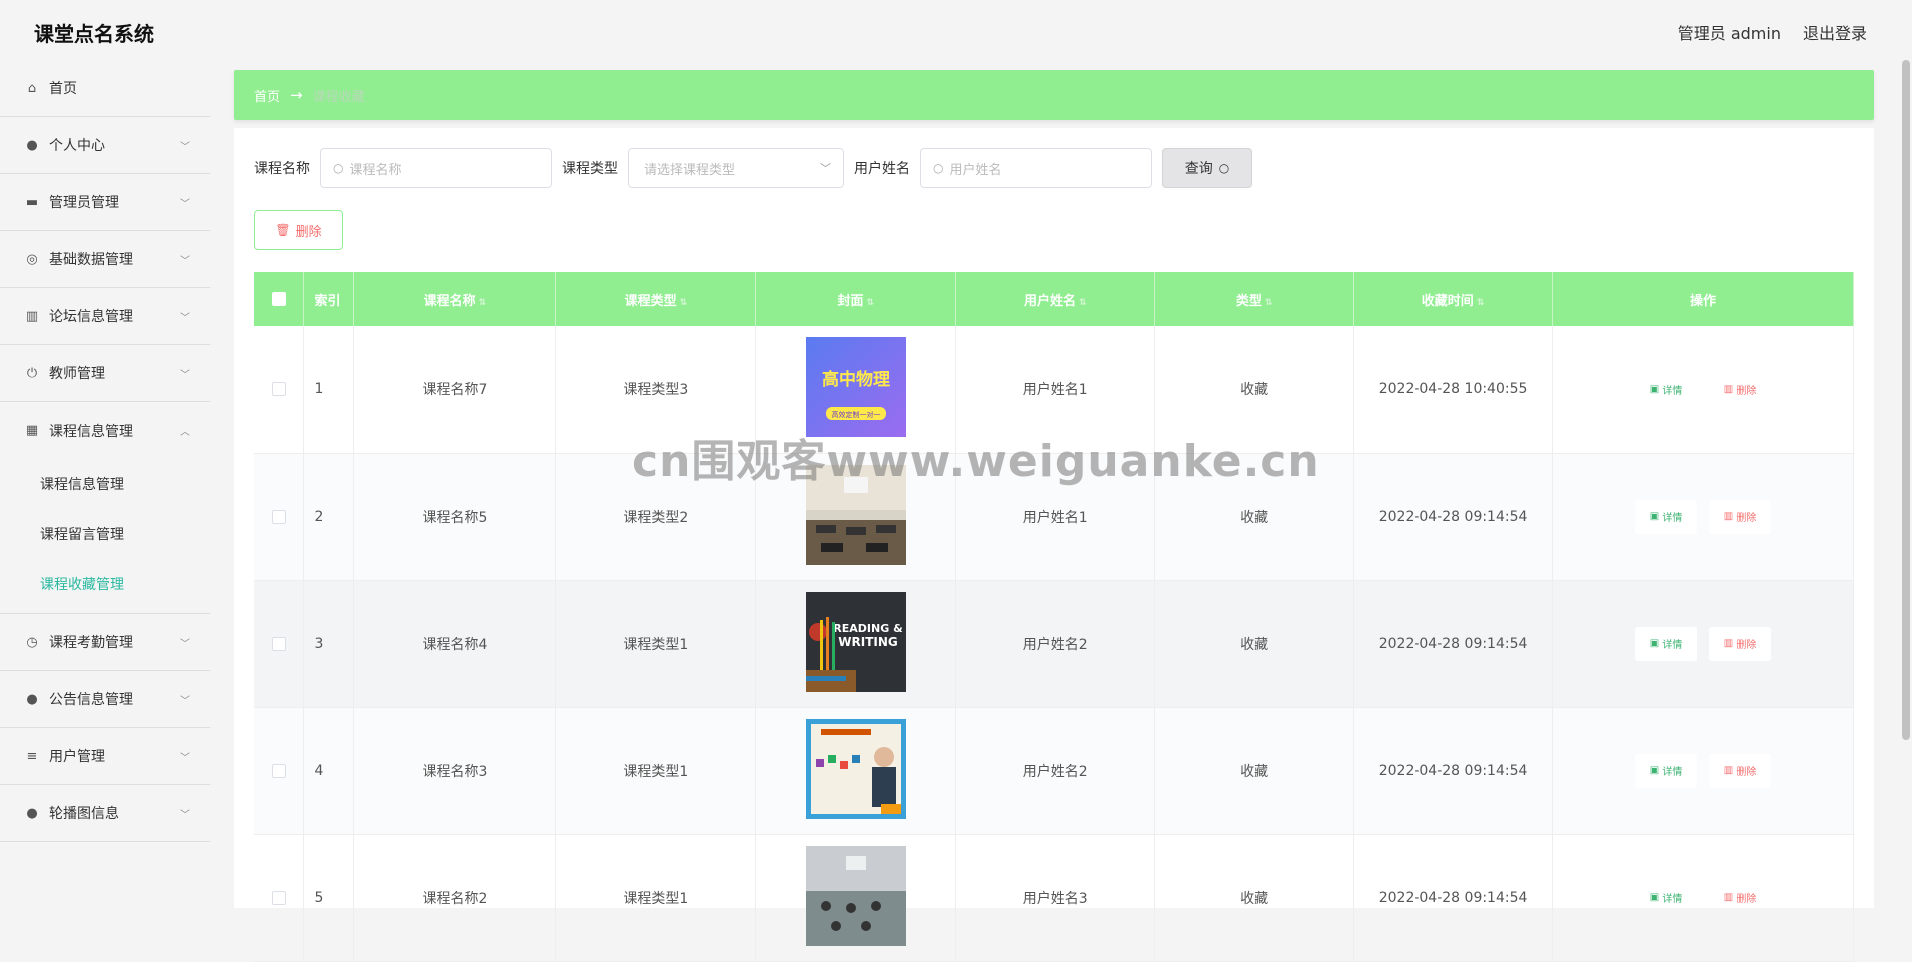  I want to click on batch-delete-button: 🗑 删除, so click(298, 230).